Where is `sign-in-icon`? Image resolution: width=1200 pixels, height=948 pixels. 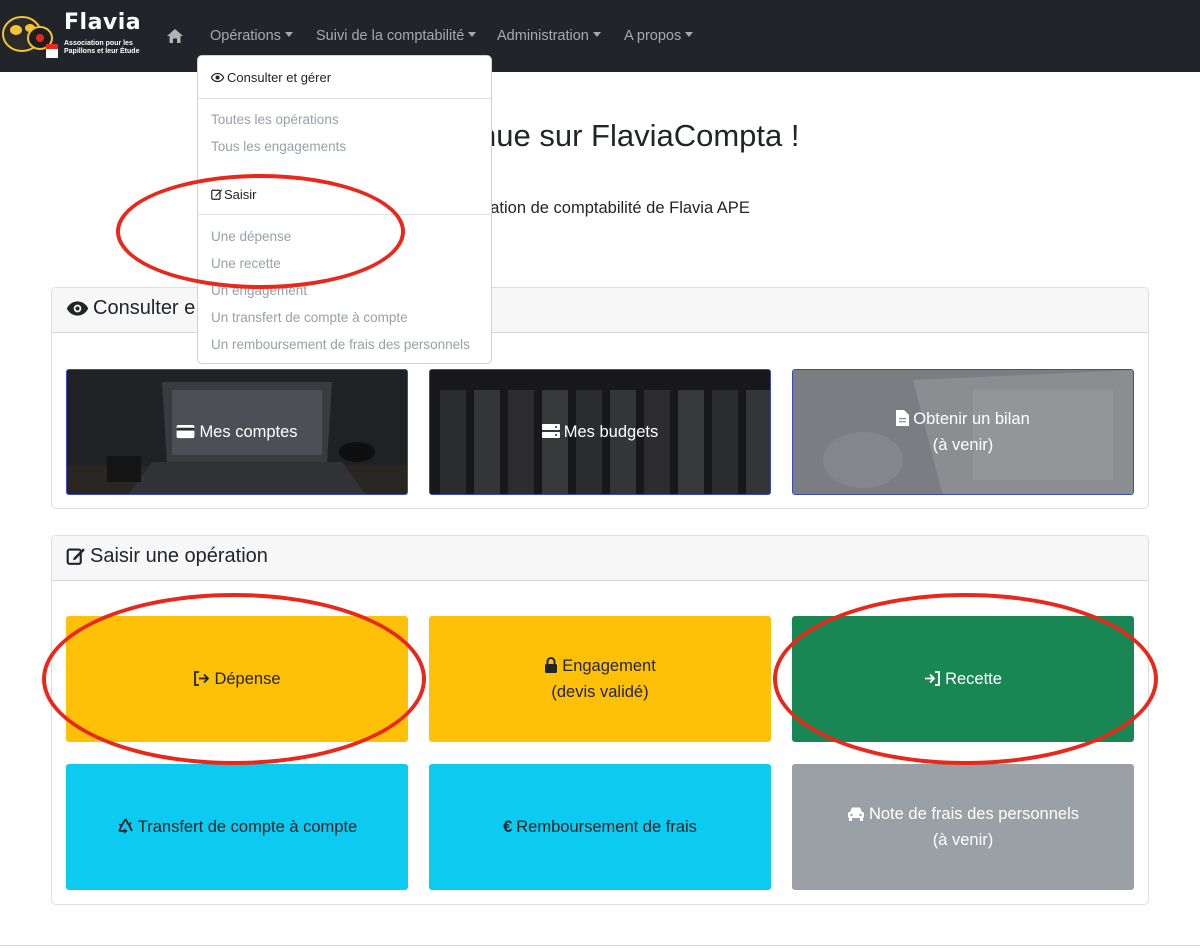
sign-in-icon is located at coordinates (932, 678).